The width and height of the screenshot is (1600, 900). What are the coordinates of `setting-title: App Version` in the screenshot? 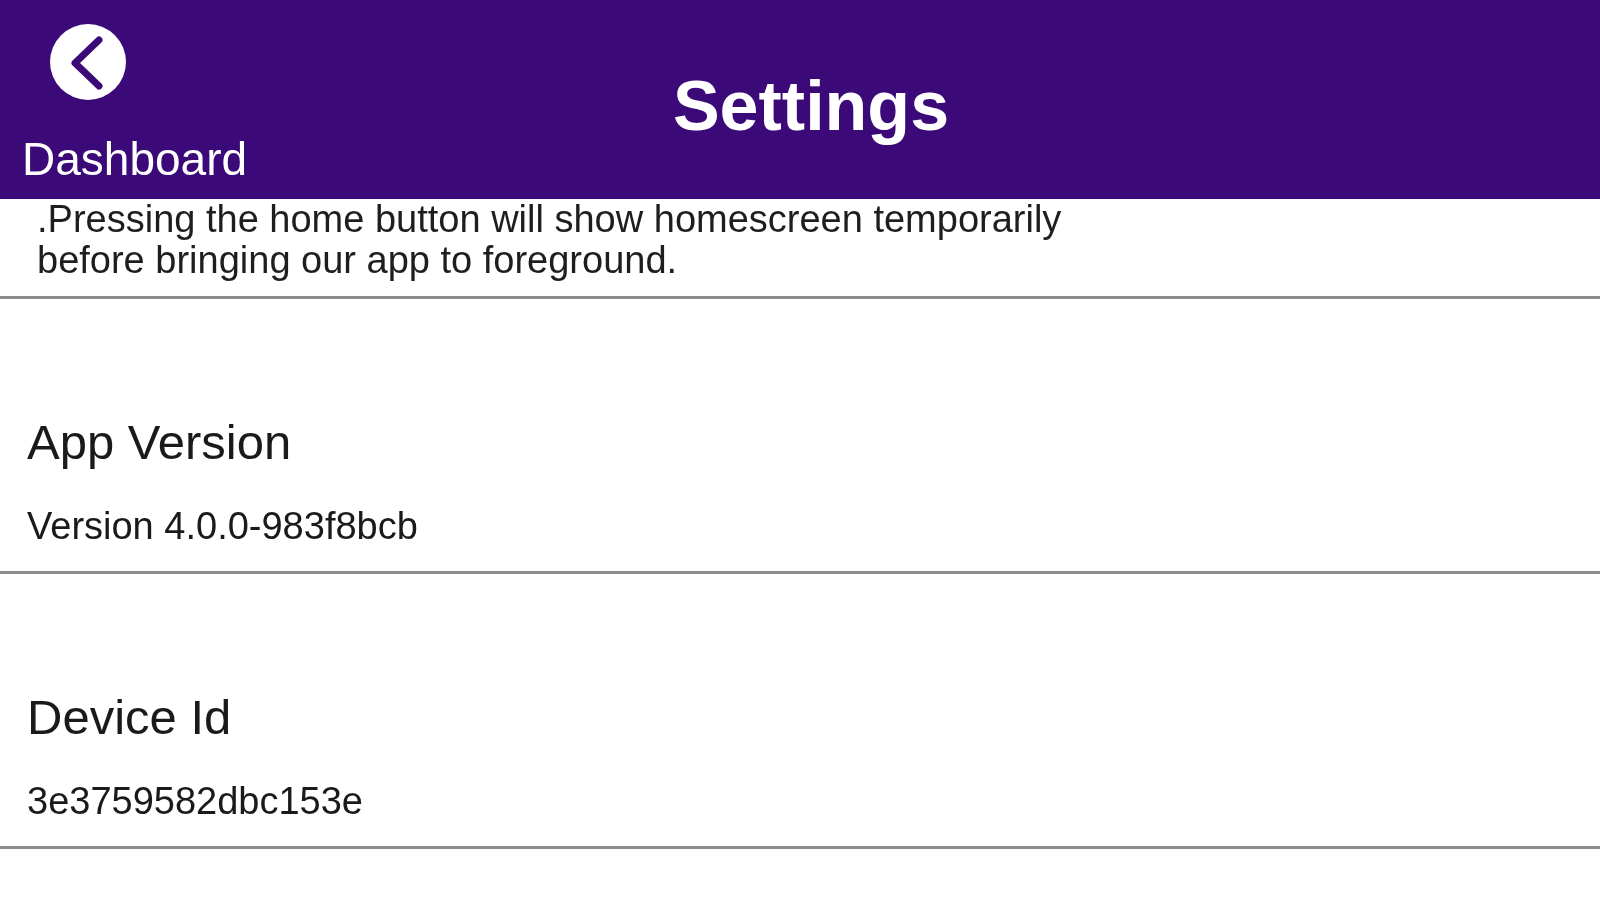 It's located at (159, 442).